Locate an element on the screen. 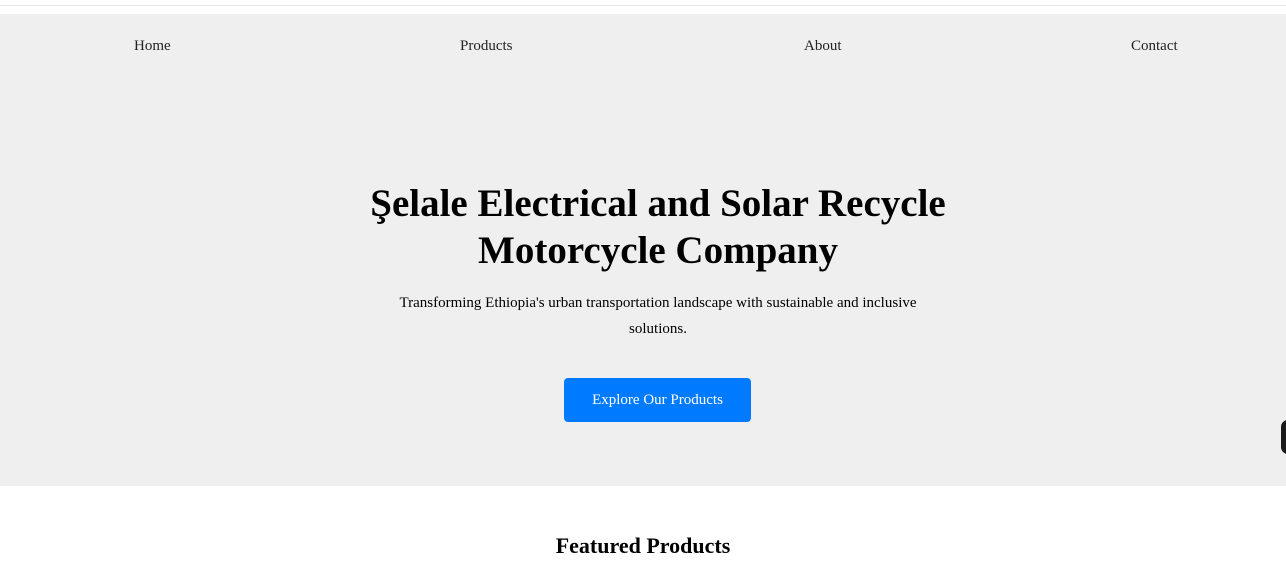 Image resolution: width=1286 pixels, height=562 pixels. nav-contact-link: Contact is located at coordinates (1154, 46).